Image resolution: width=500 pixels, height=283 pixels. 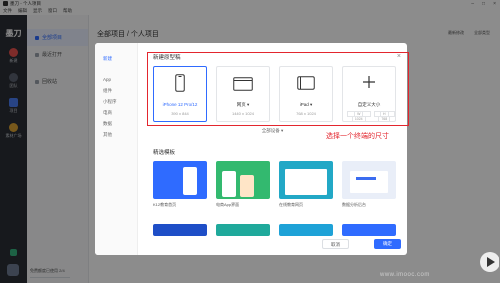 What do you see at coordinates (357, 136) in the screenshot?
I see `annotation-text: 选择一个终端的尺寸` at bounding box center [357, 136].